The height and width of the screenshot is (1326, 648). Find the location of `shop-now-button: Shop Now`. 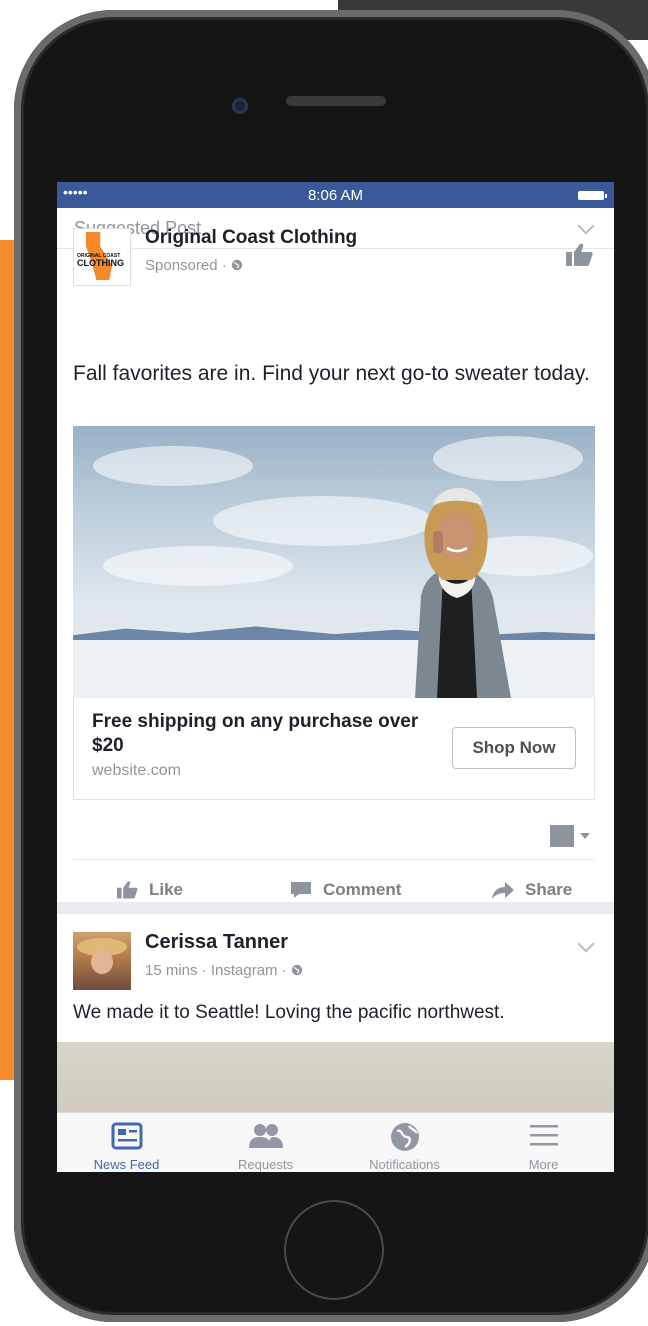

shop-now-button: Shop Now is located at coordinates (514, 748).